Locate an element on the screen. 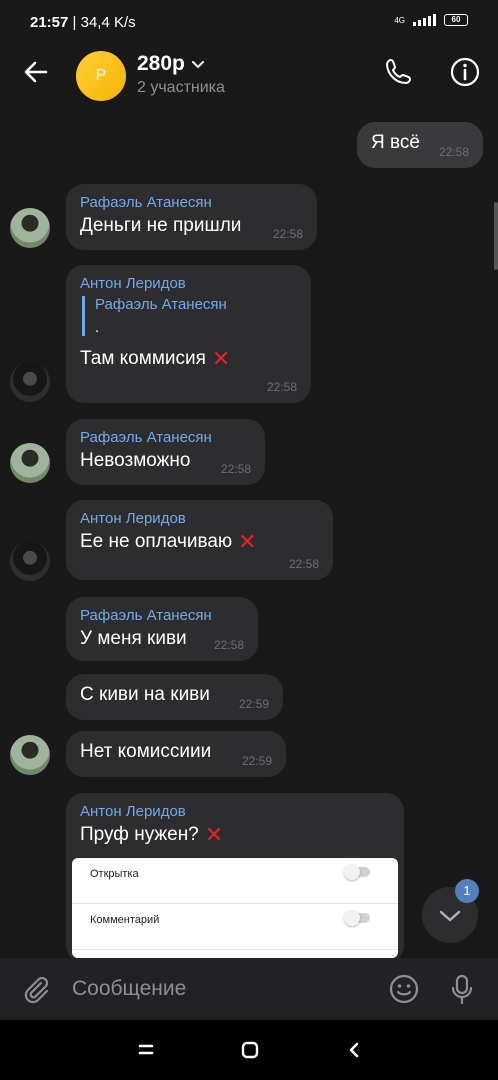  chat-title: 280р is located at coordinates (171, 64).